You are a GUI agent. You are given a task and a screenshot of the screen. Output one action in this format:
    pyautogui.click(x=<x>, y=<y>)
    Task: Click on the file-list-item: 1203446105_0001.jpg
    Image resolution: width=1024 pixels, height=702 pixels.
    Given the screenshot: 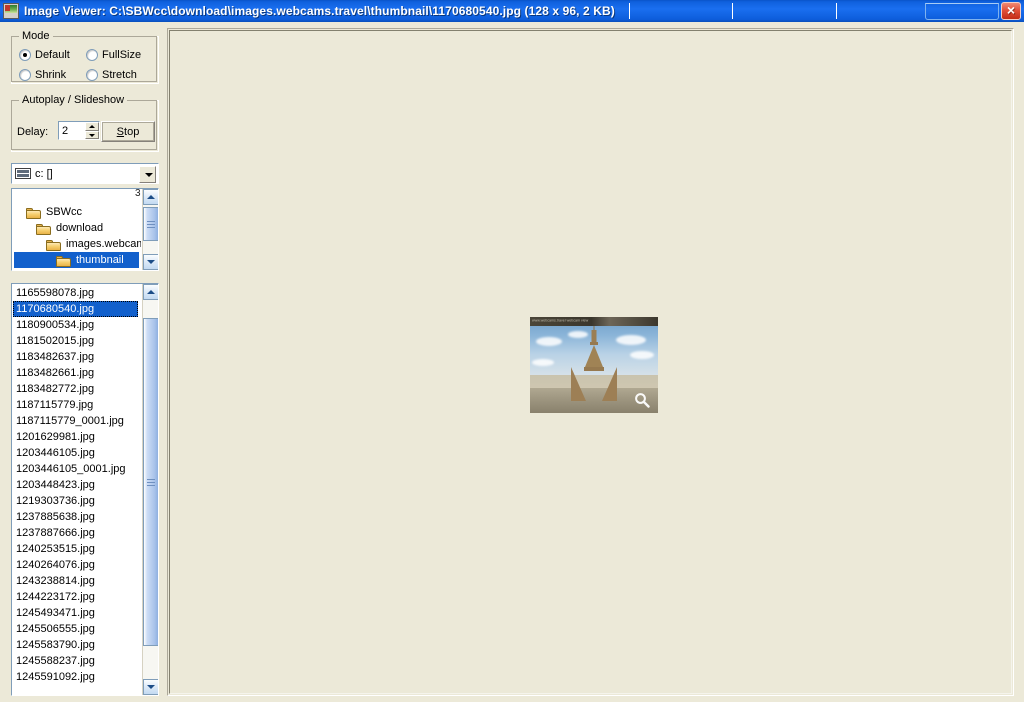 What is the action you would take?
    pyautogui.click(x=76, y=469)
    